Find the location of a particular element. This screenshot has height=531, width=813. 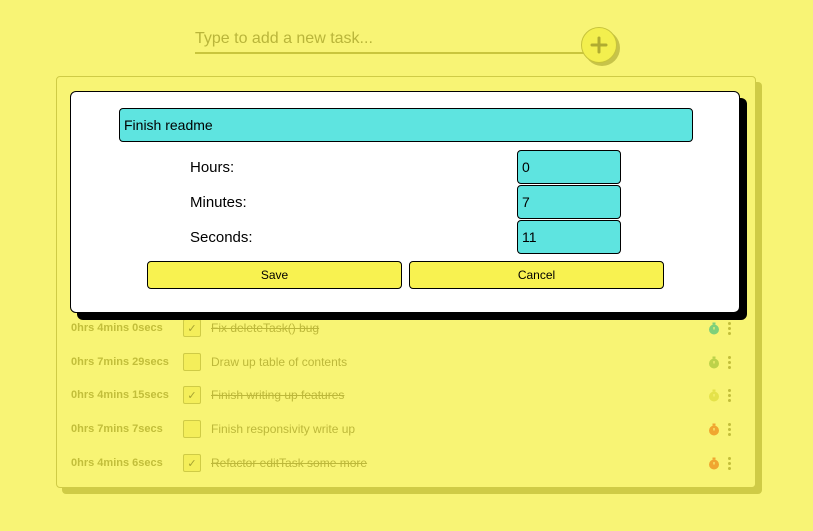

seconds-input is located at coordinates (569, 237).